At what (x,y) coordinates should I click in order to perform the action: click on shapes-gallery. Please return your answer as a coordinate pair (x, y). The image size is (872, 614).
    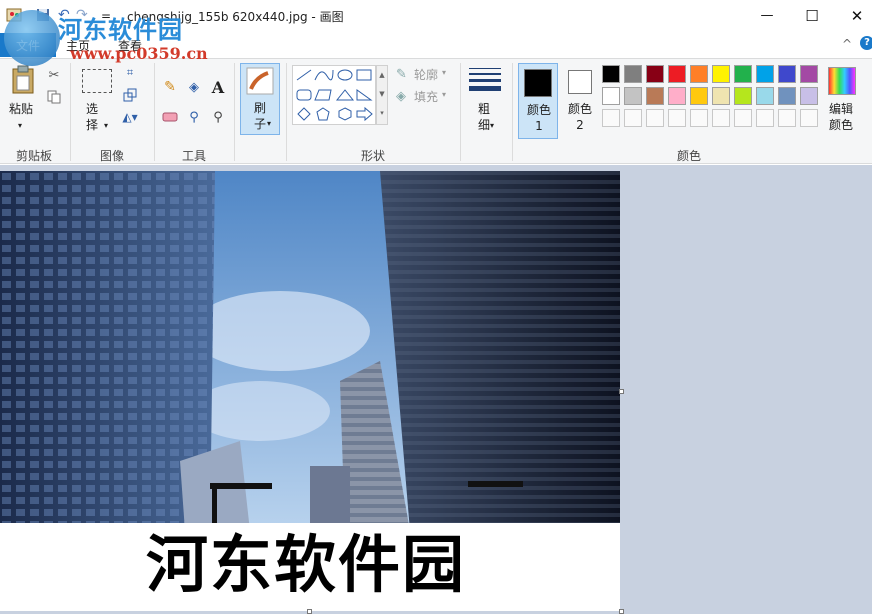
    Looking at the image, I should click on (334, 95).